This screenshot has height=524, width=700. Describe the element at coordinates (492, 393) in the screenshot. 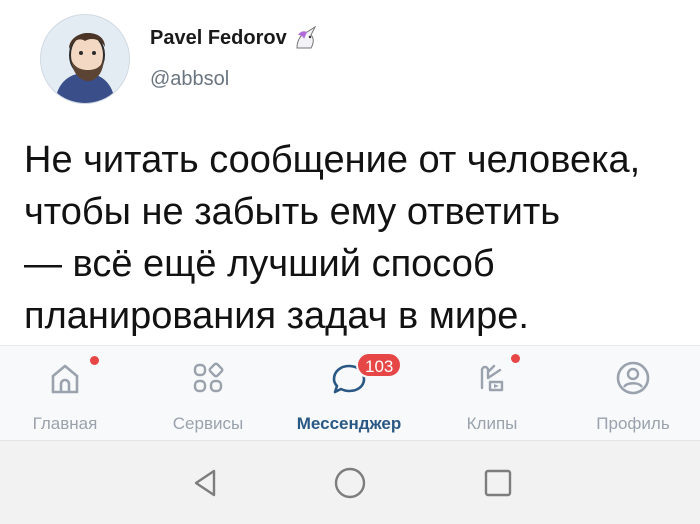

I see `tab-clips: Клипы` at that location.